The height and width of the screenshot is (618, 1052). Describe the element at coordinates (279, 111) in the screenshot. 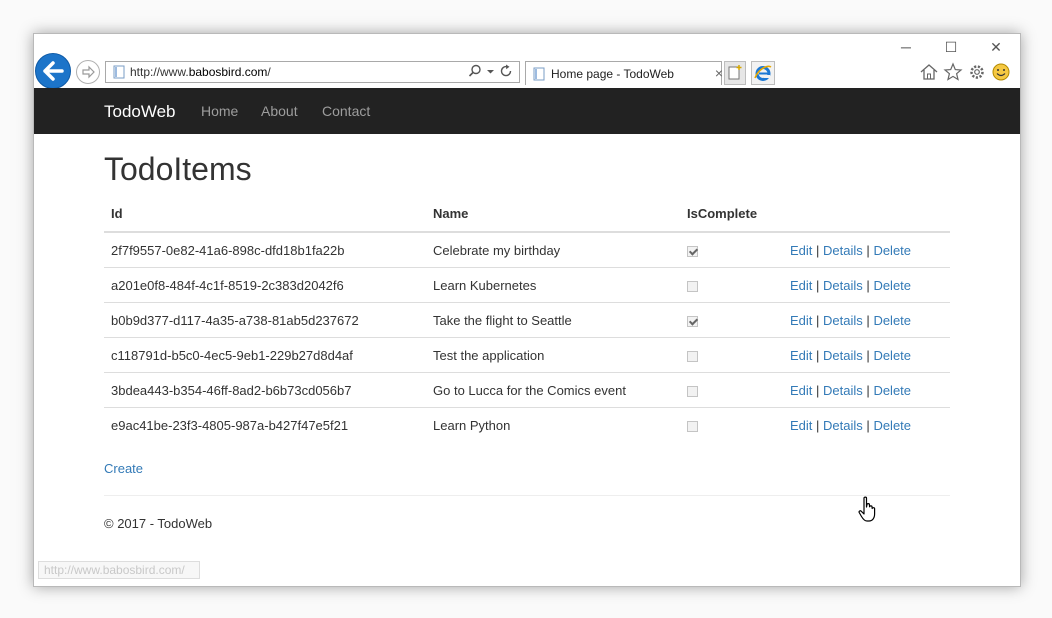

I see `nav-link-about: About` at that location.